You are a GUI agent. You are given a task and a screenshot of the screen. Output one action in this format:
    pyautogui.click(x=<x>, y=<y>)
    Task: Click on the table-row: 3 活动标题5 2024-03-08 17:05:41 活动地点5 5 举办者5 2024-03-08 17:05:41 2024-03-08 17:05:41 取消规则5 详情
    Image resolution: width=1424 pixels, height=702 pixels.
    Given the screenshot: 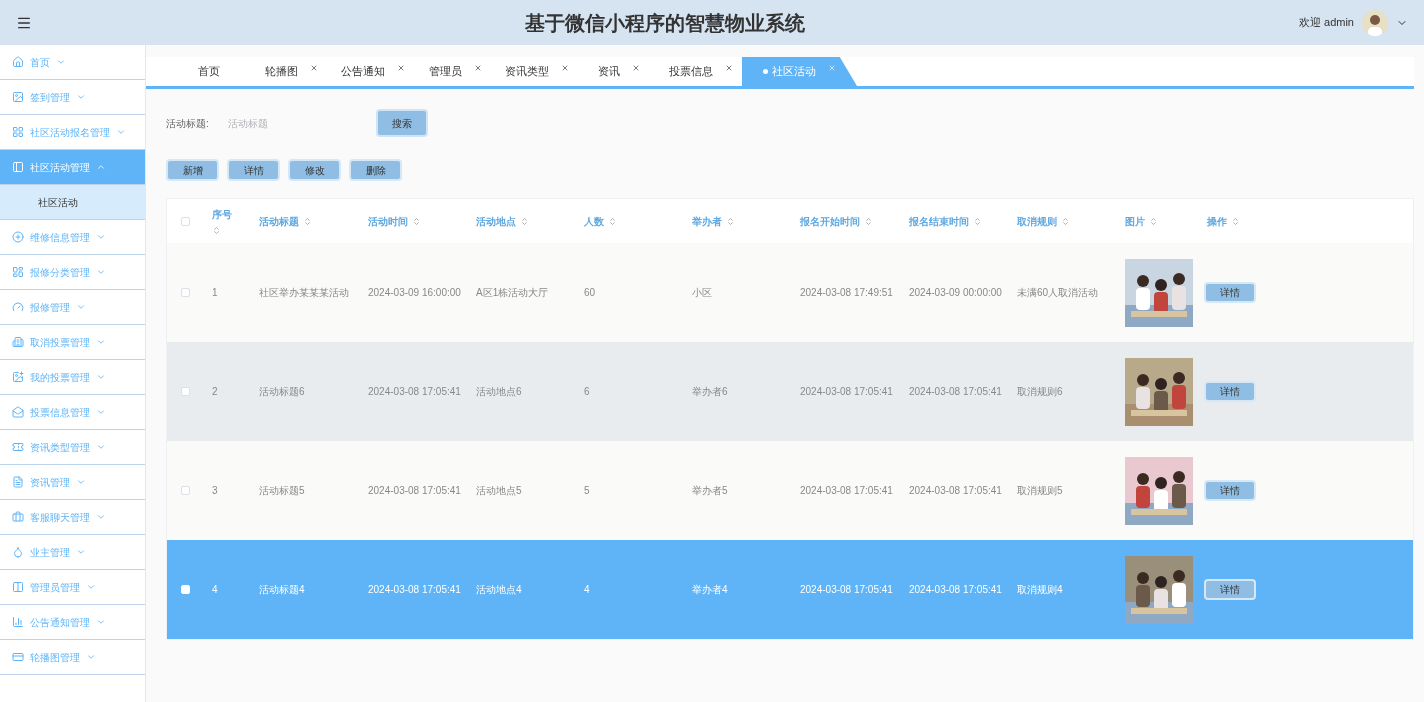 What is the action you would take?
    pyautogui.click(x=790, y=490)
    